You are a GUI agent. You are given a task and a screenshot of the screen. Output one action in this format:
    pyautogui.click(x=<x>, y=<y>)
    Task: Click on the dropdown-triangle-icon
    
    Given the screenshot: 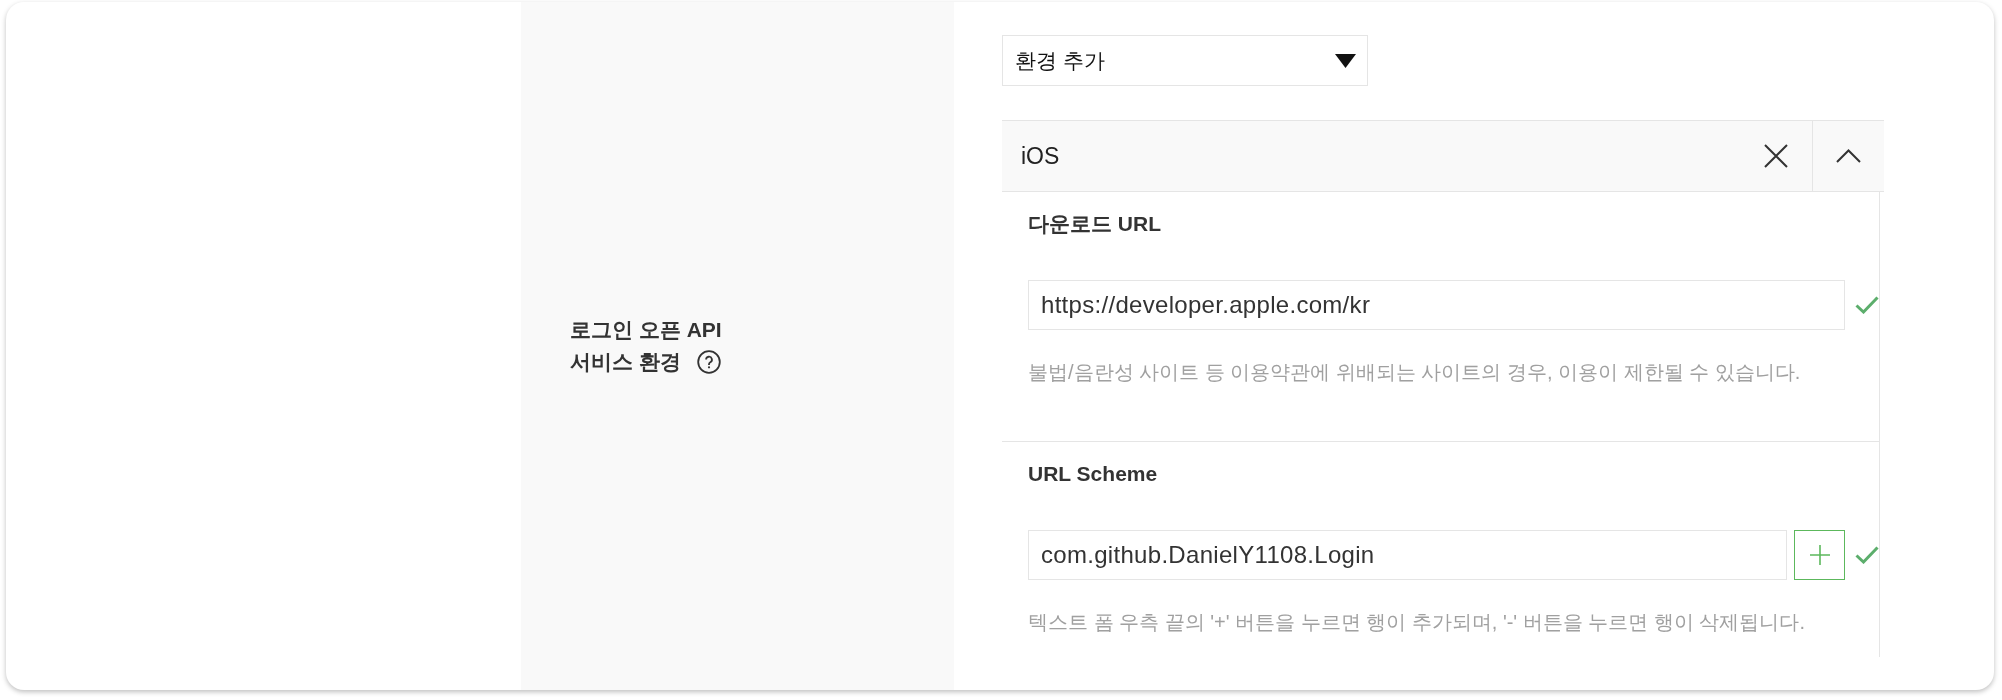 What is the action you would take?
    pyautogui.click(x=1345, y=60)
    